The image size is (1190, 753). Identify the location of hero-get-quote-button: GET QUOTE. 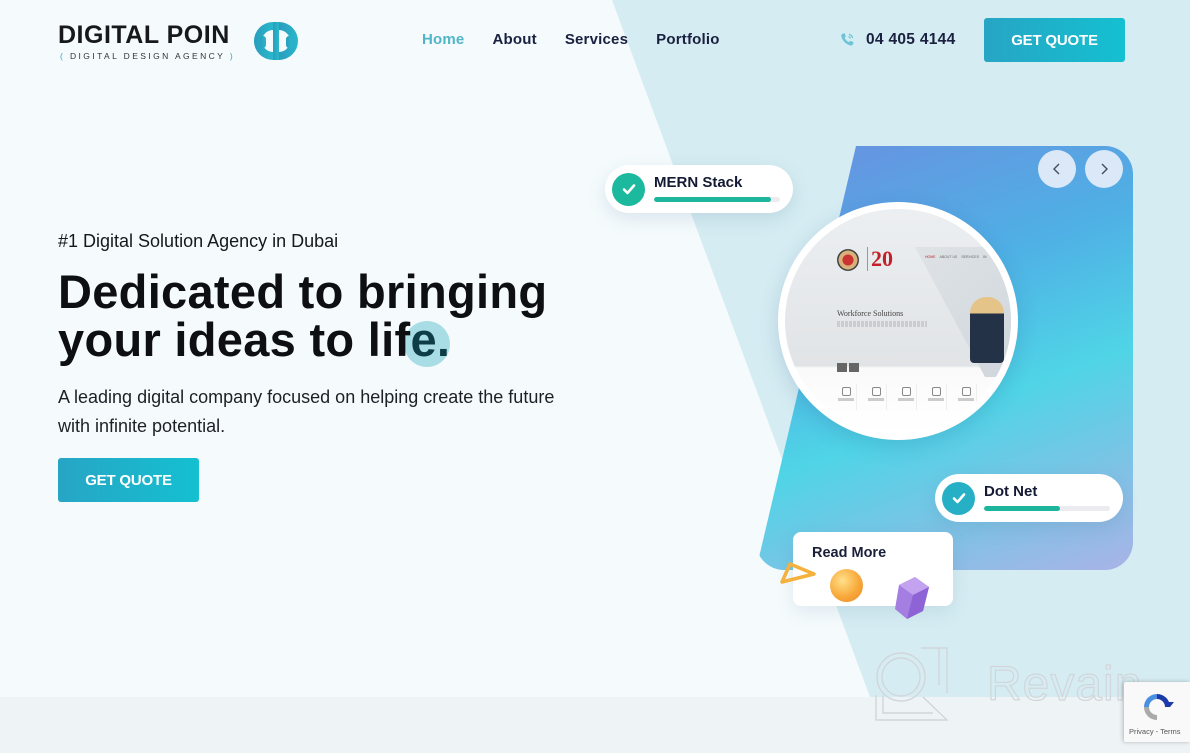
(128, 480).